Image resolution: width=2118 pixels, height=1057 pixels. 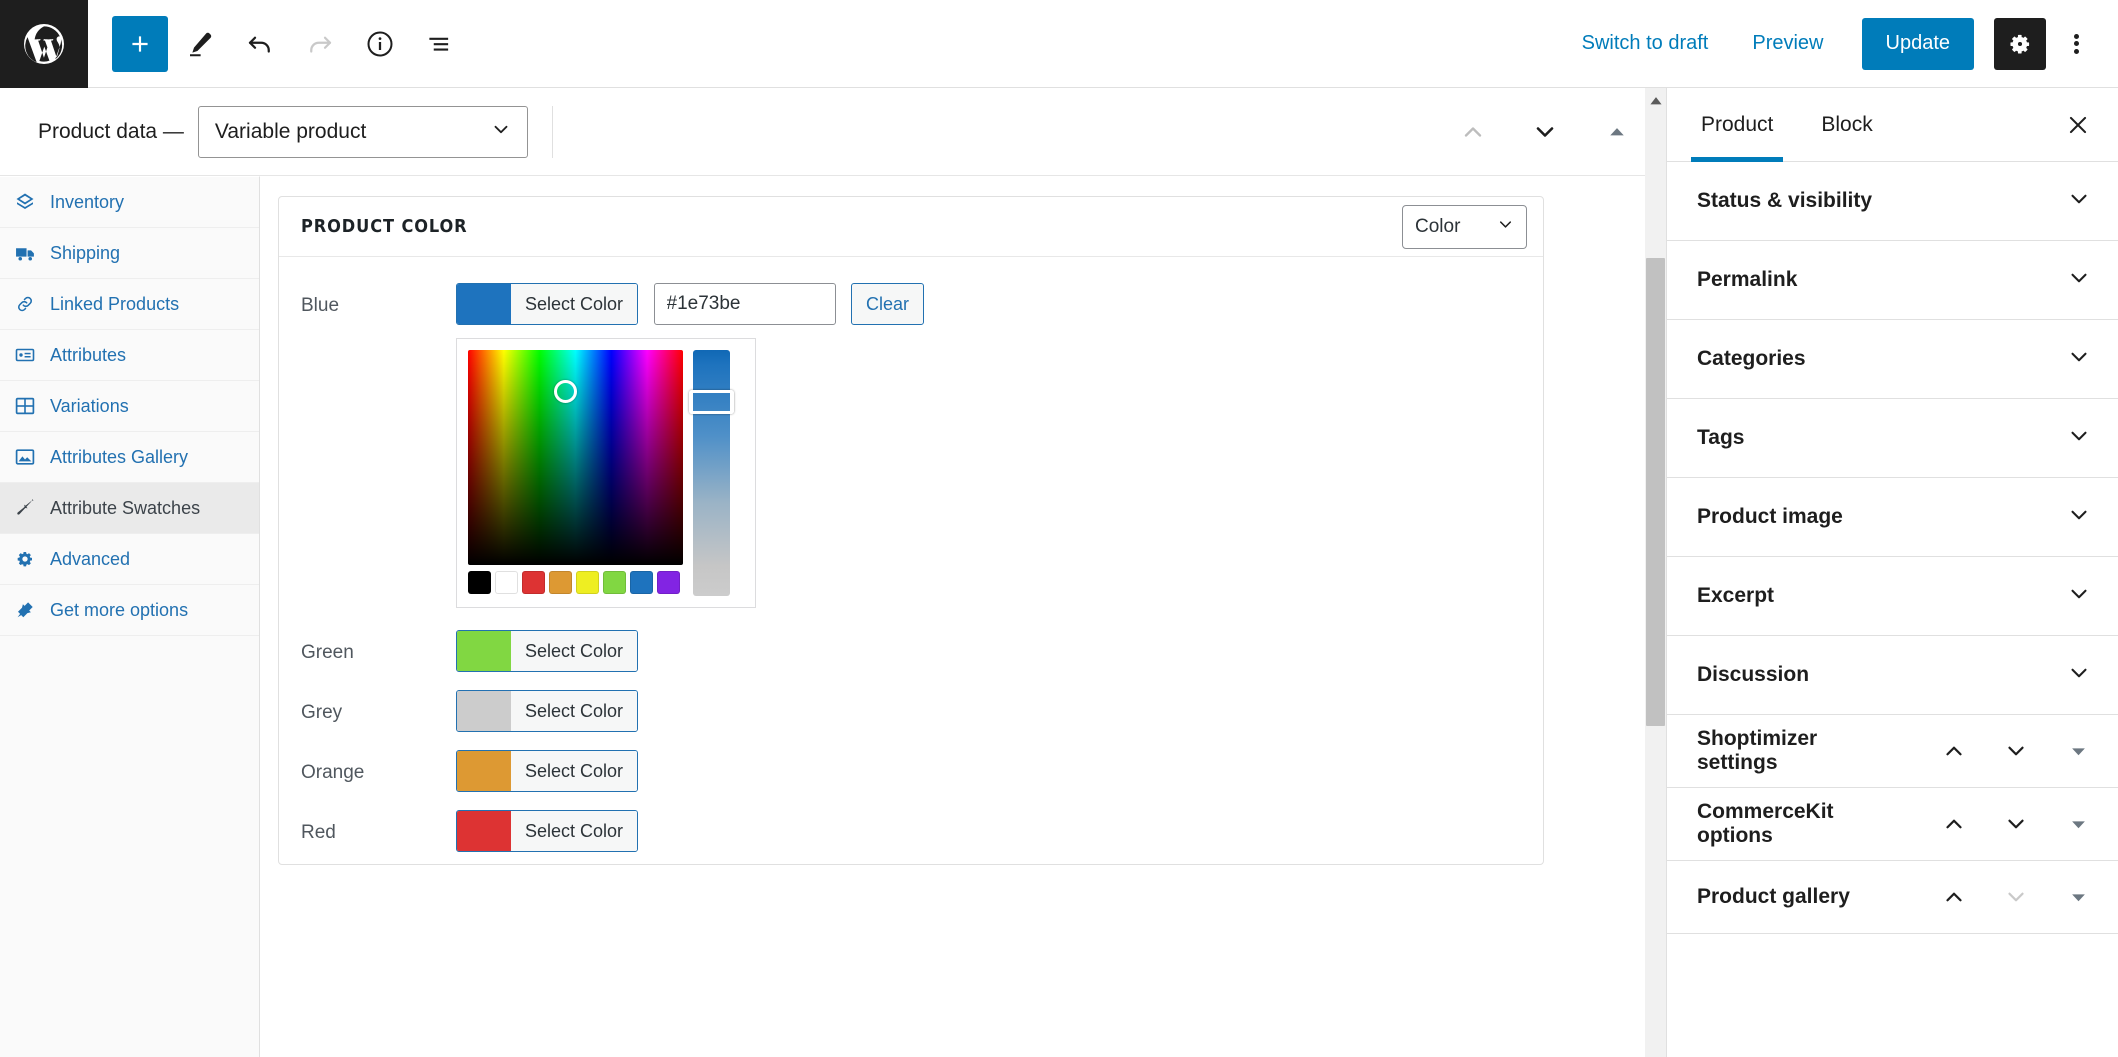 I want to click on tab-block: Block, so click(x=1846, y=125).